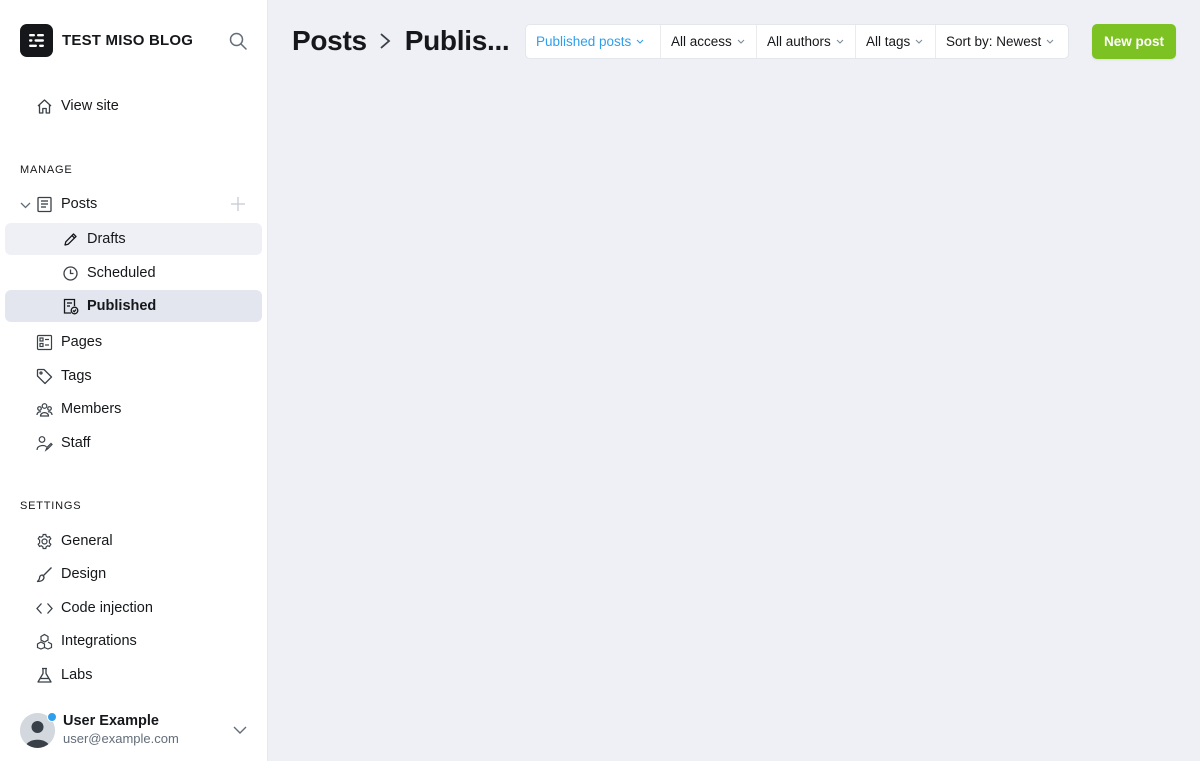  I want to click on manage-section-label: MANAGE, so click(46, 170).